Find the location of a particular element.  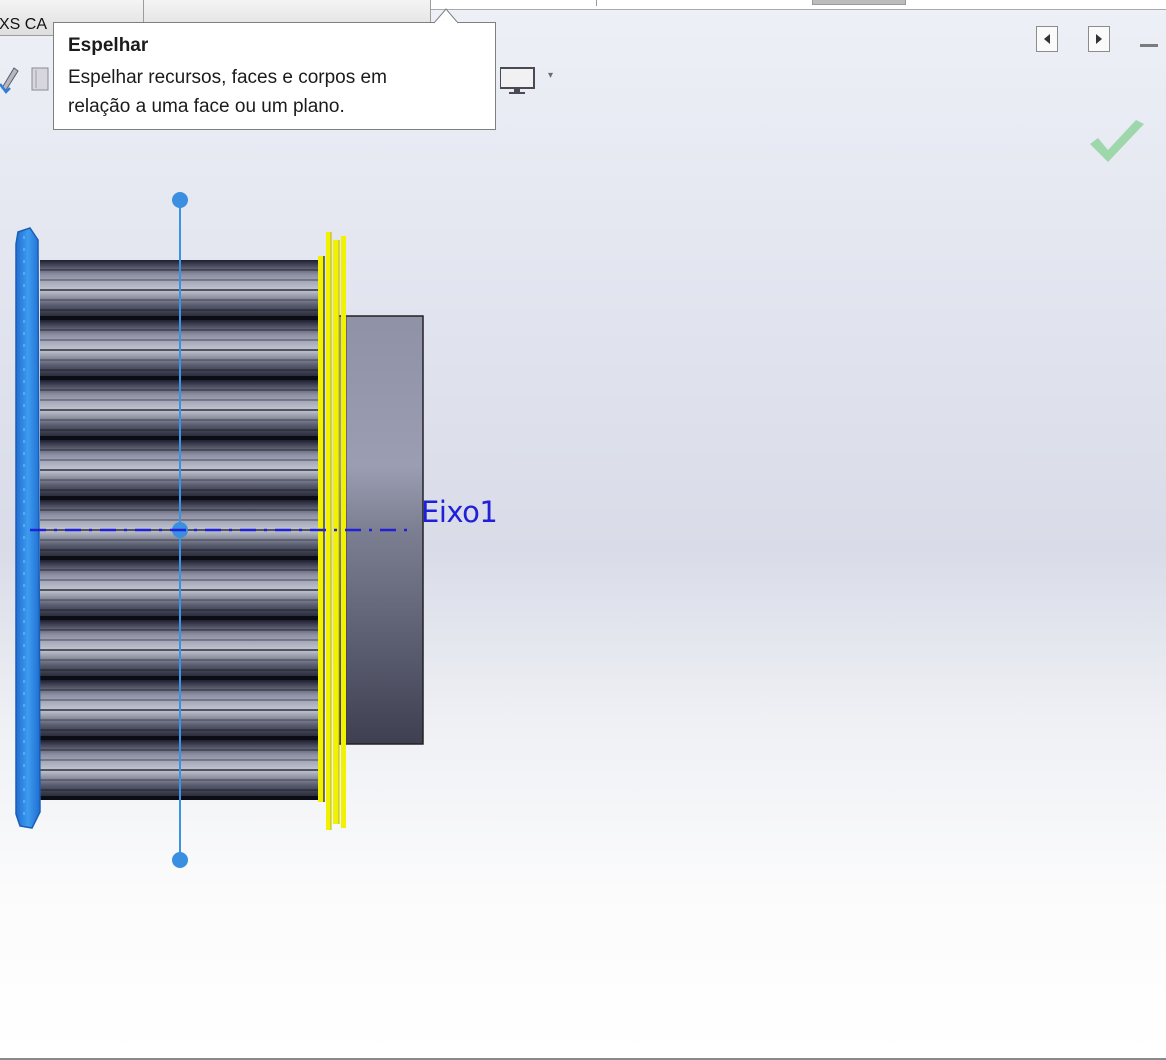

tooltip-description-line: relação a uma face ou um plano. is located at coordinates (206, 106).